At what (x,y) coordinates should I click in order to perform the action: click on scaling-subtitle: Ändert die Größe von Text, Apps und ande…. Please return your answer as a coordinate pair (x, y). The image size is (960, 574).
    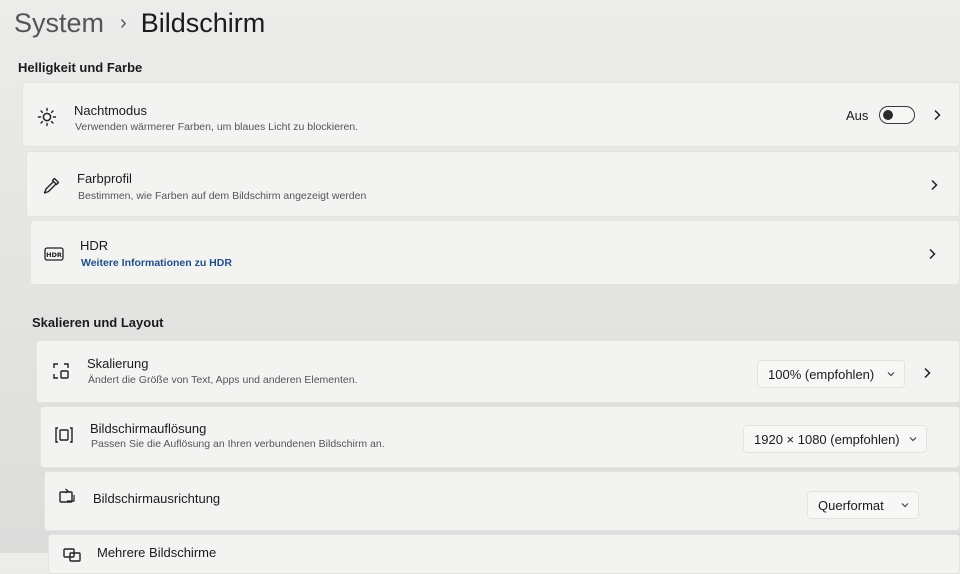
    Looking at the image, I should click on (223, 380).